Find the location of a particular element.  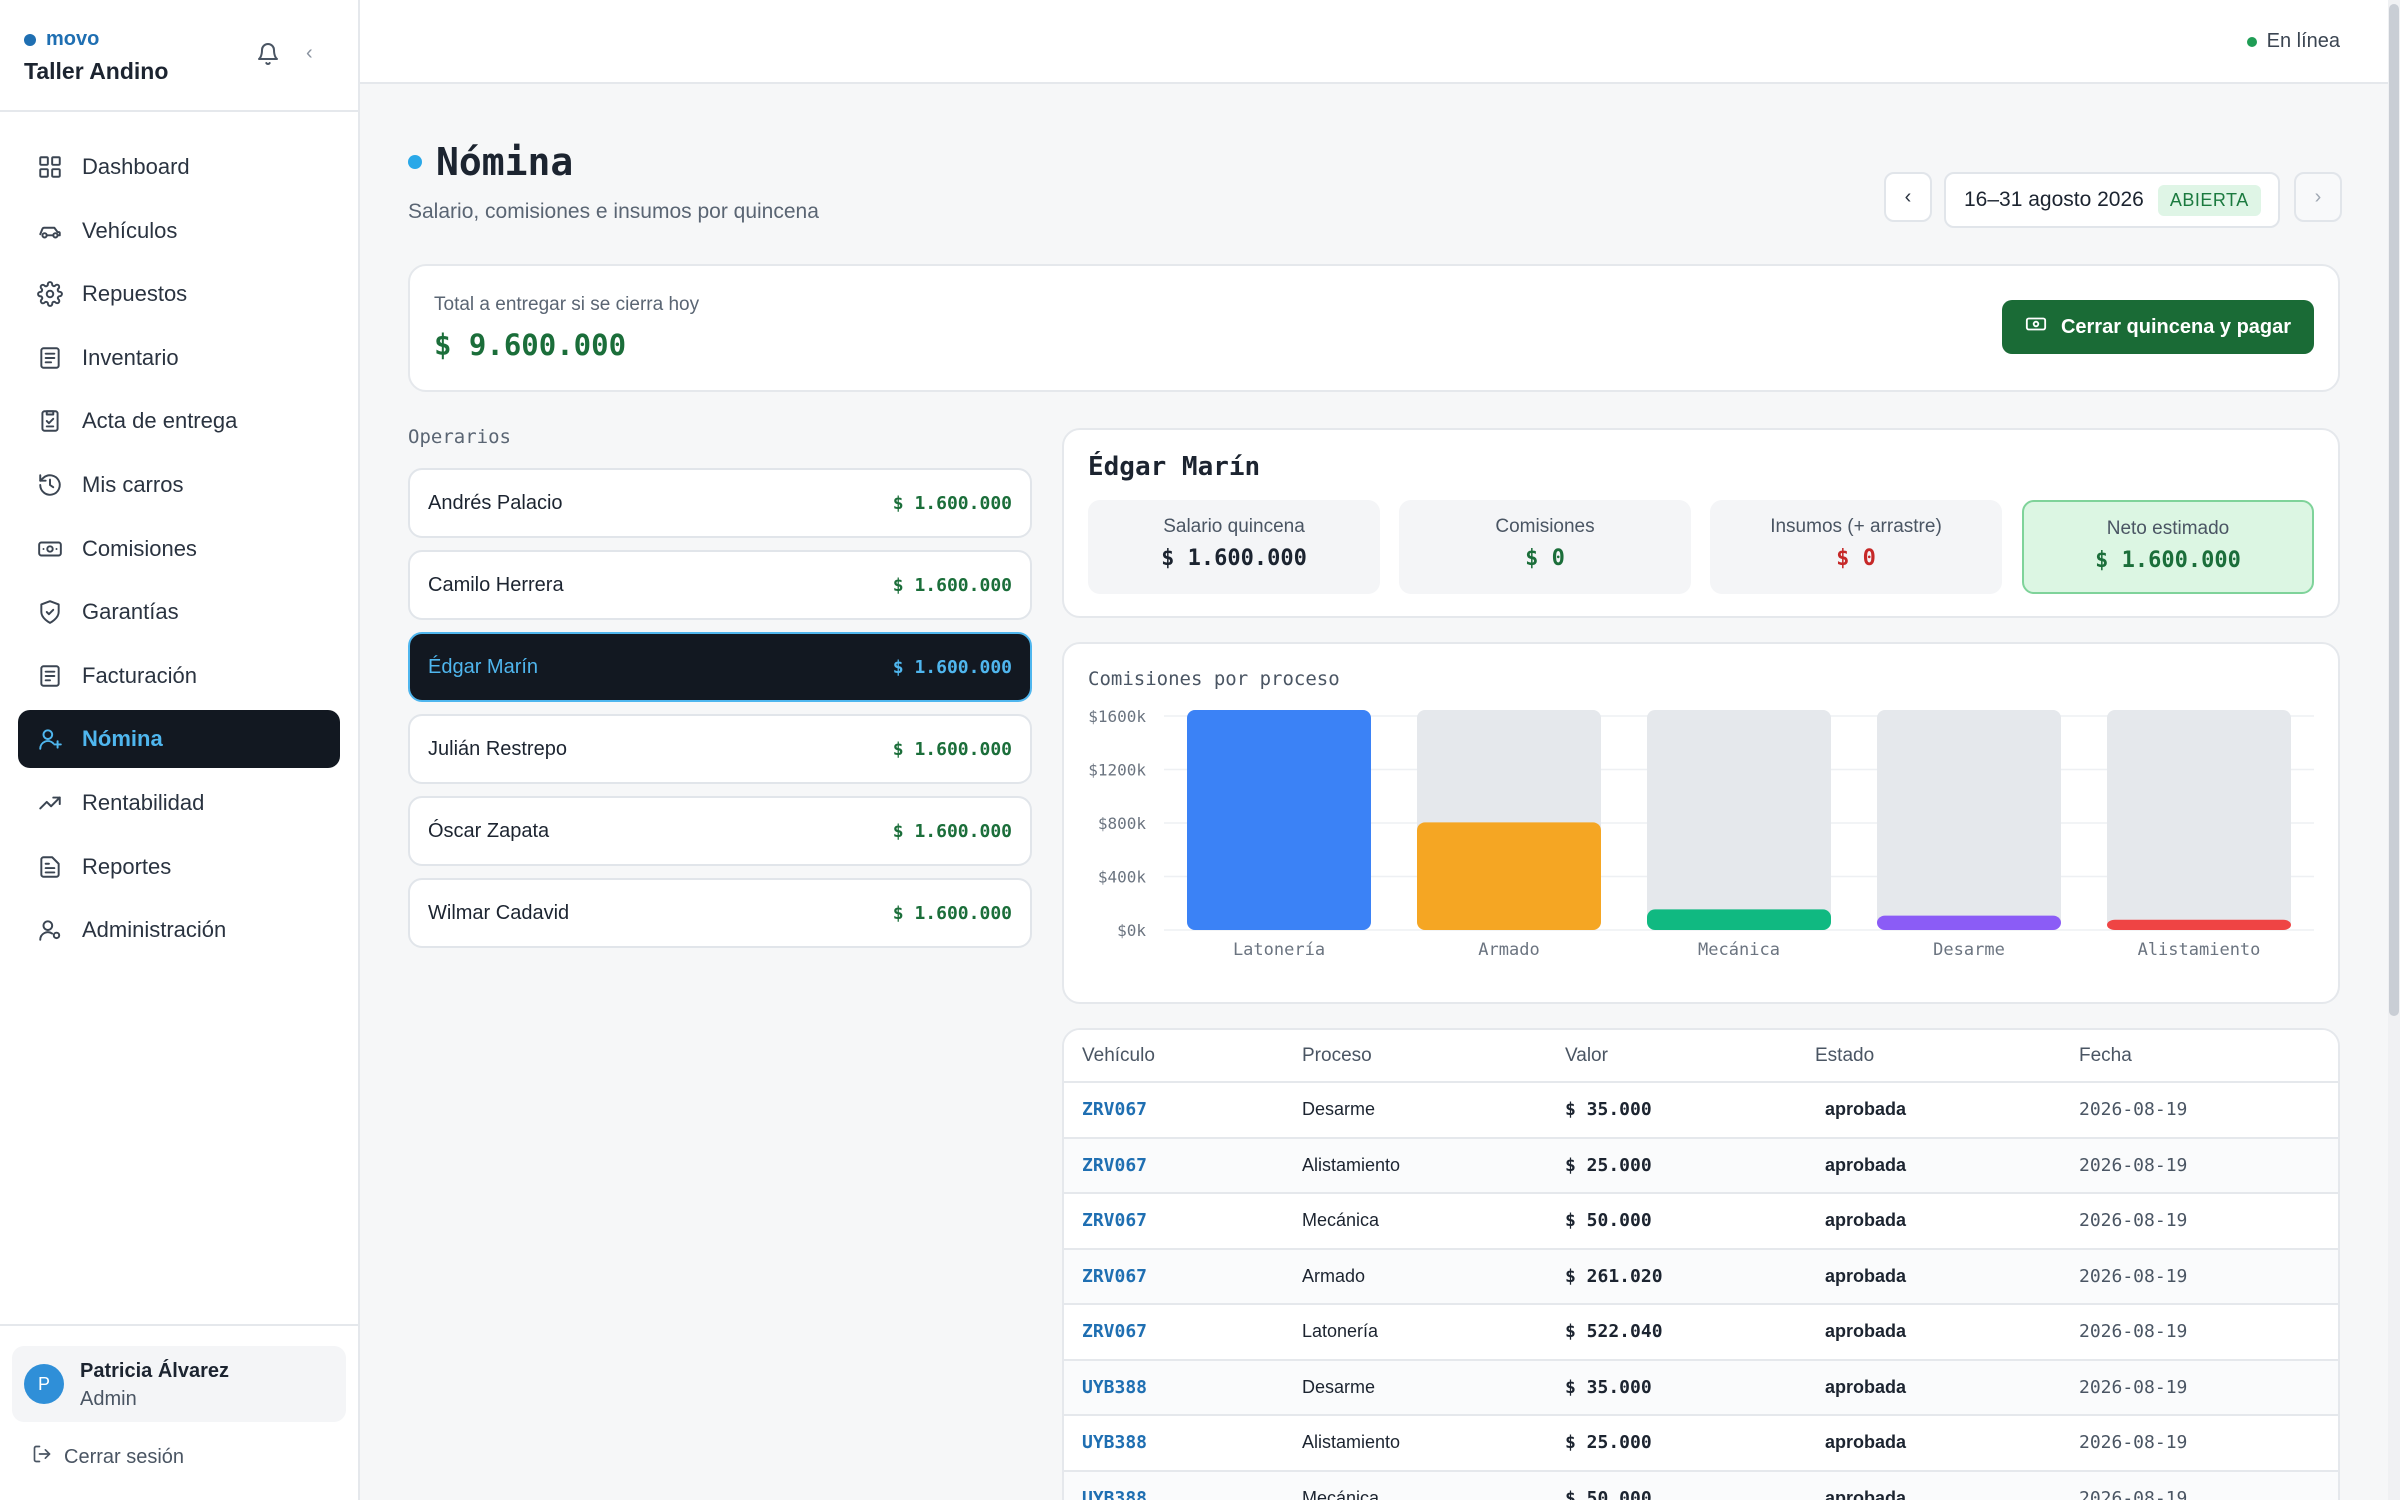

sidebar-item-facturacion: Facturación is located at coordinates (179, 676).